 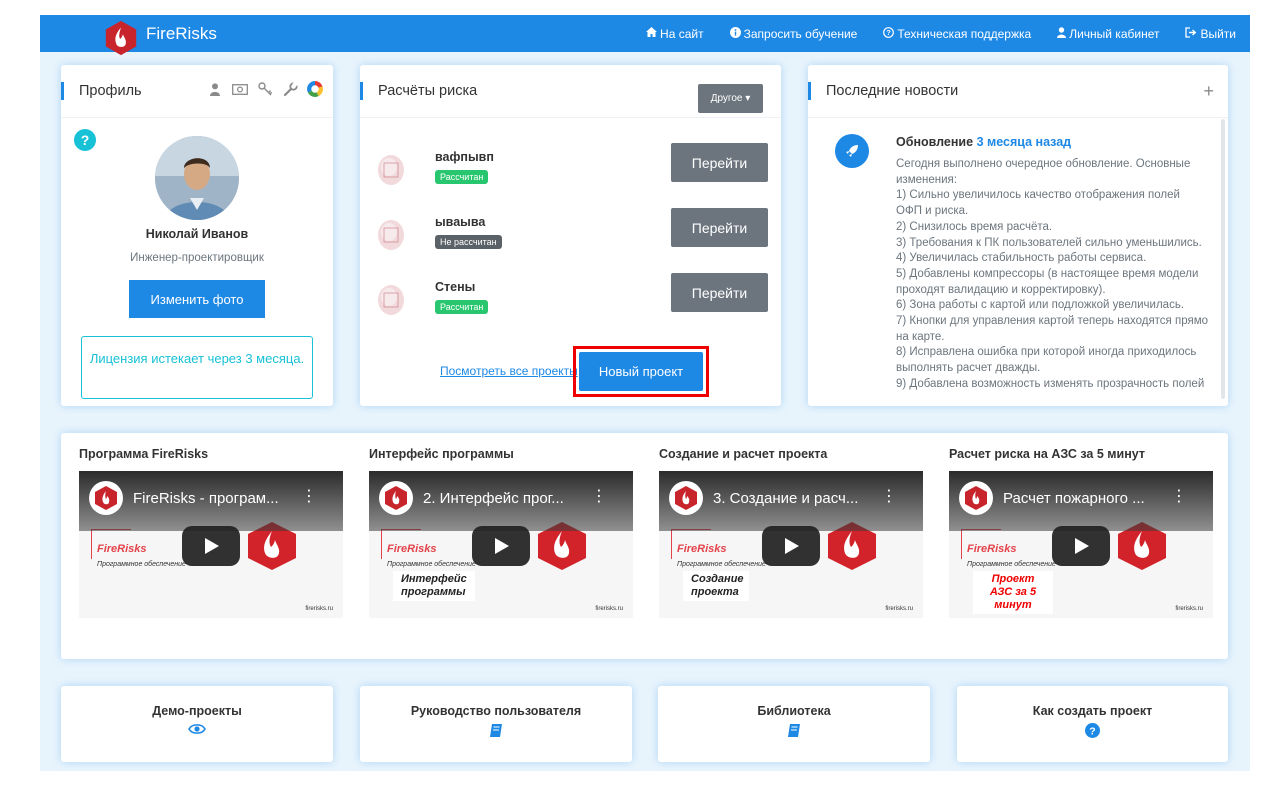 What do you see at coordinates (1001, 289) in the screenshot?
I see `news-line: проходят валидацию и корректировку).` at bounding box center [1001, 289].